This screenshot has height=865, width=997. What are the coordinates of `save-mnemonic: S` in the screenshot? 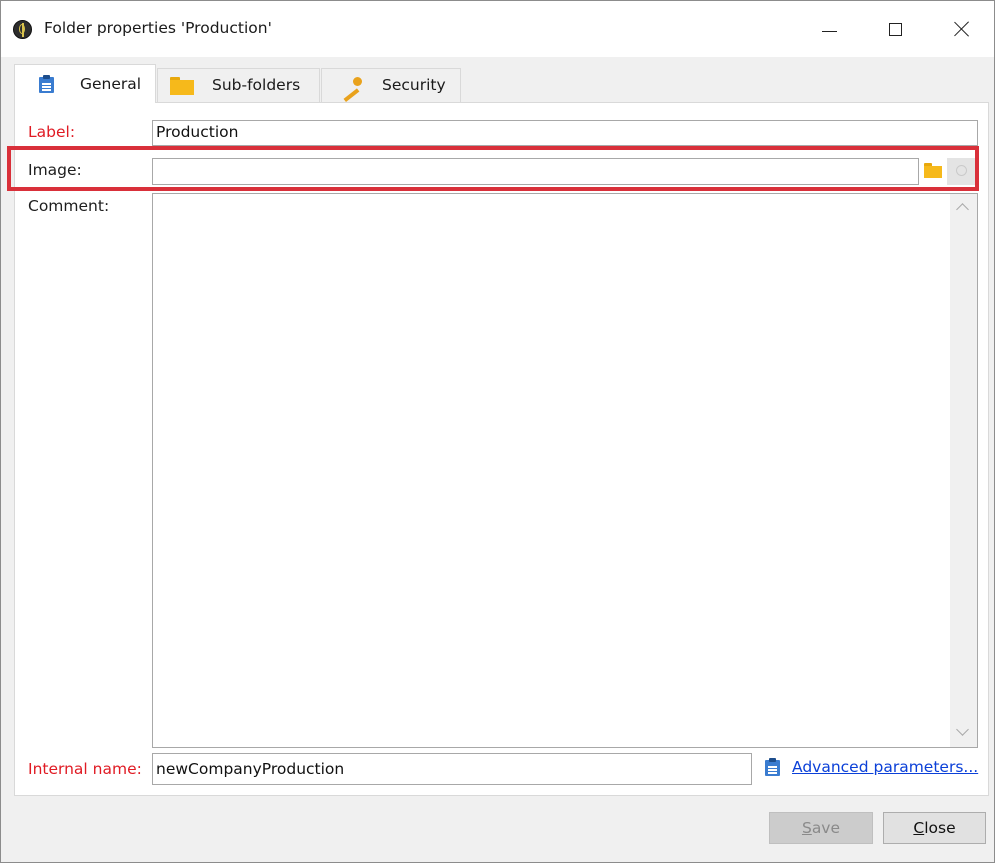 It's located at (806, 828).